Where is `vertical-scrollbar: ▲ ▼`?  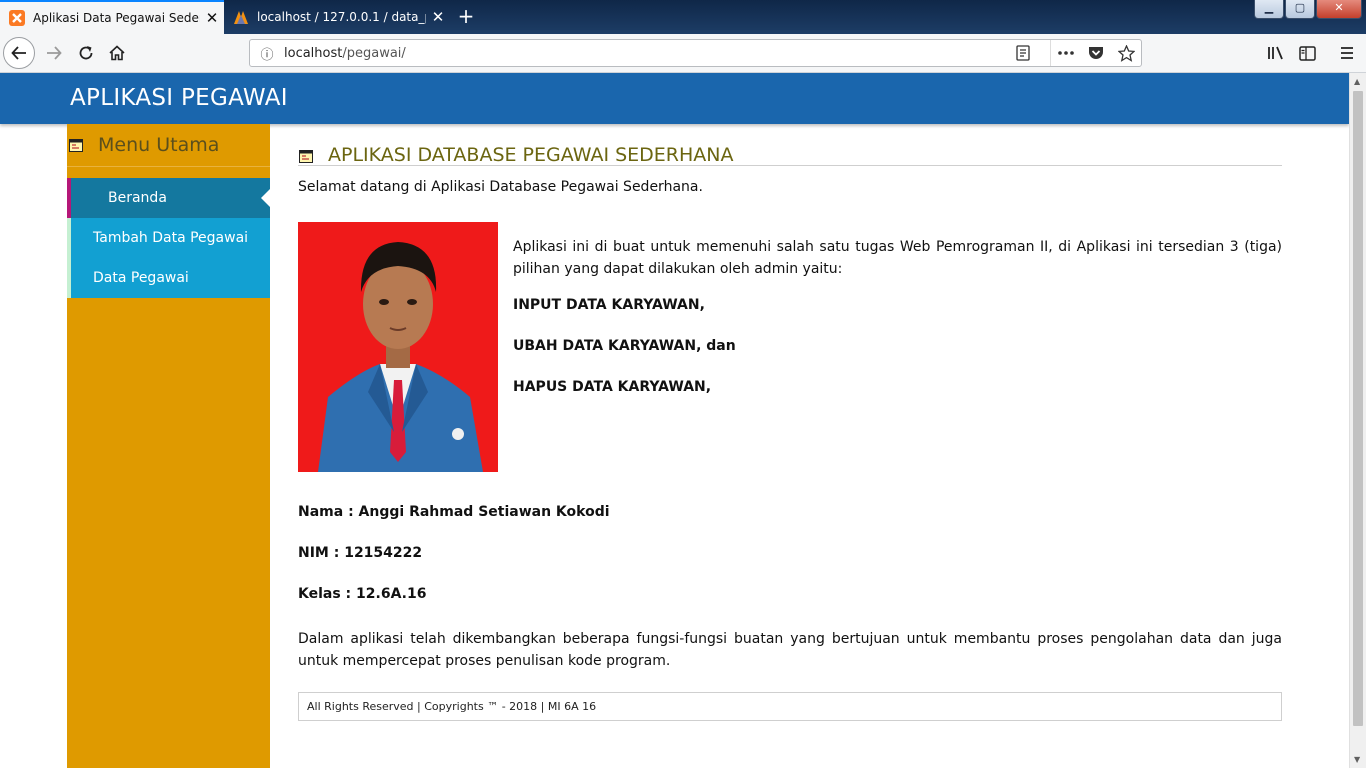
vertical-scrollbar: ▲ ▼ is located at coordinates (1357, 420).